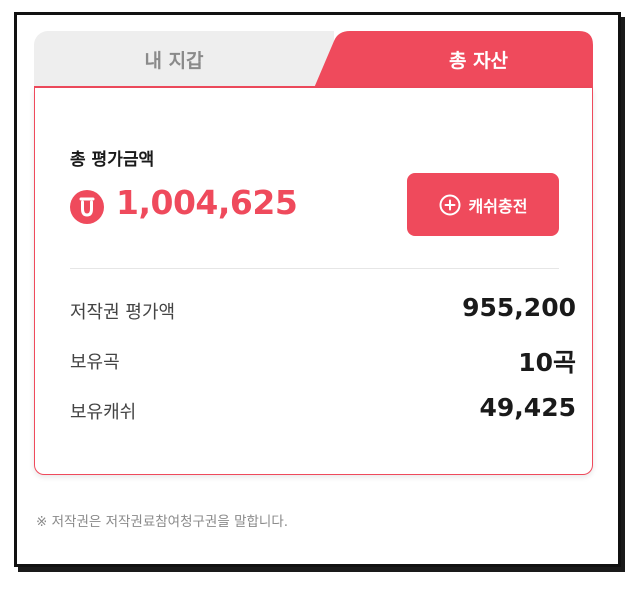 Image resolution: width=641 pixels, height=589 pixels. What do you see at coordinates (123, 312) in the screenshot?
I see `copyright-valuation-label: 저작권 평가액` at bounding box center [123, 312].